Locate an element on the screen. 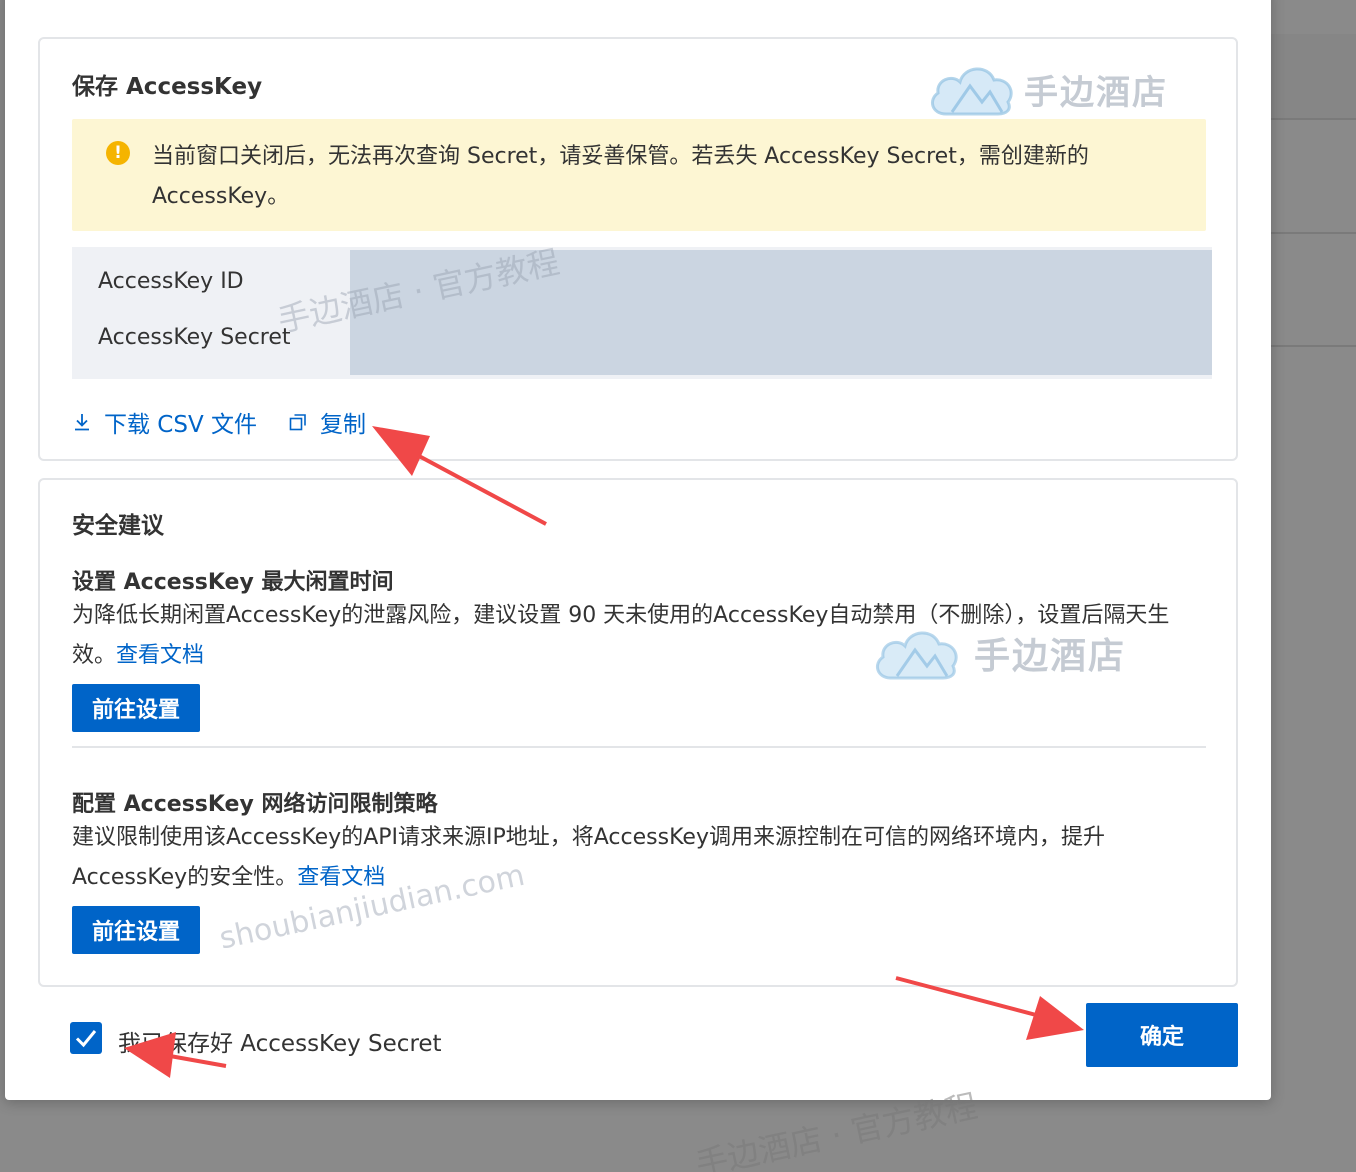 Image resolution: width=1356 pixels, height=1172 pixels. saved-secret-label: 我已保存好 AccessKey Secret is located at coordinates (280, 1044).